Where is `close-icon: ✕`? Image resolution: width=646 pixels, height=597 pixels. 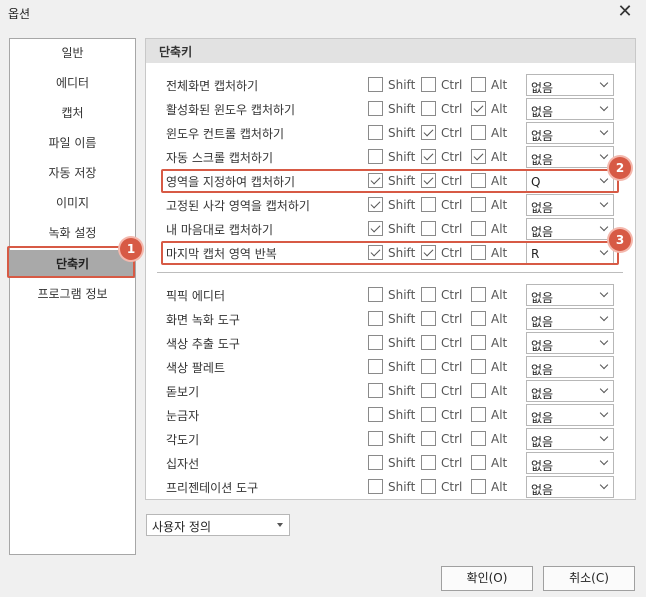 close-icon: ✕ is located at coordinates (625, 13).